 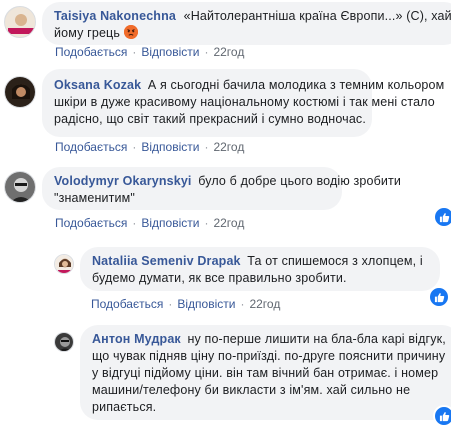 I want to click on comment-text: Та от спишемося з хлопцем, і, so click(x=335, y=261).